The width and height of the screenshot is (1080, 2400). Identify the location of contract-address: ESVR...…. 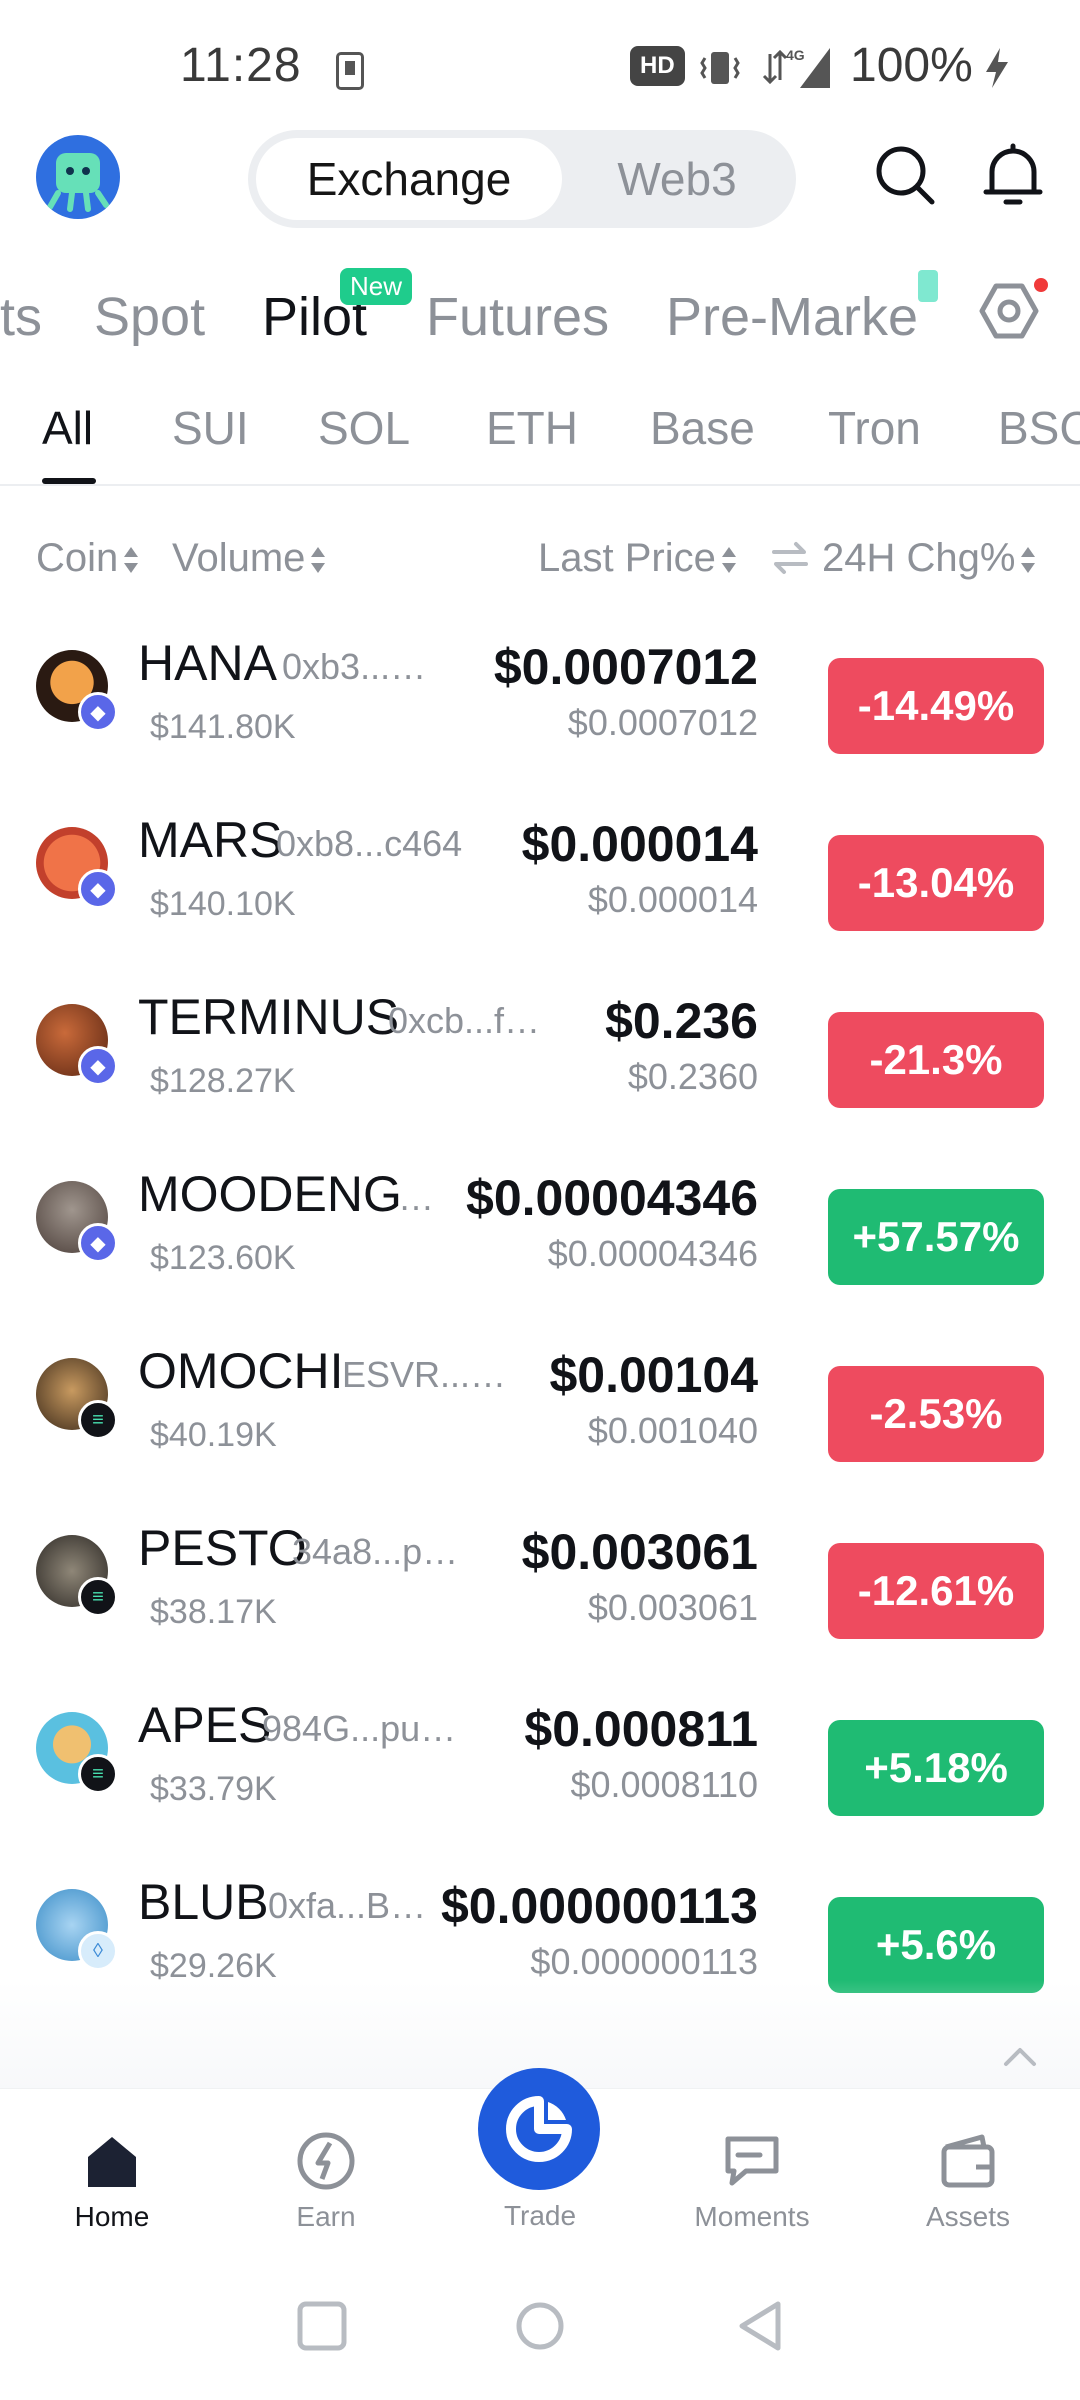
(424, 1374).